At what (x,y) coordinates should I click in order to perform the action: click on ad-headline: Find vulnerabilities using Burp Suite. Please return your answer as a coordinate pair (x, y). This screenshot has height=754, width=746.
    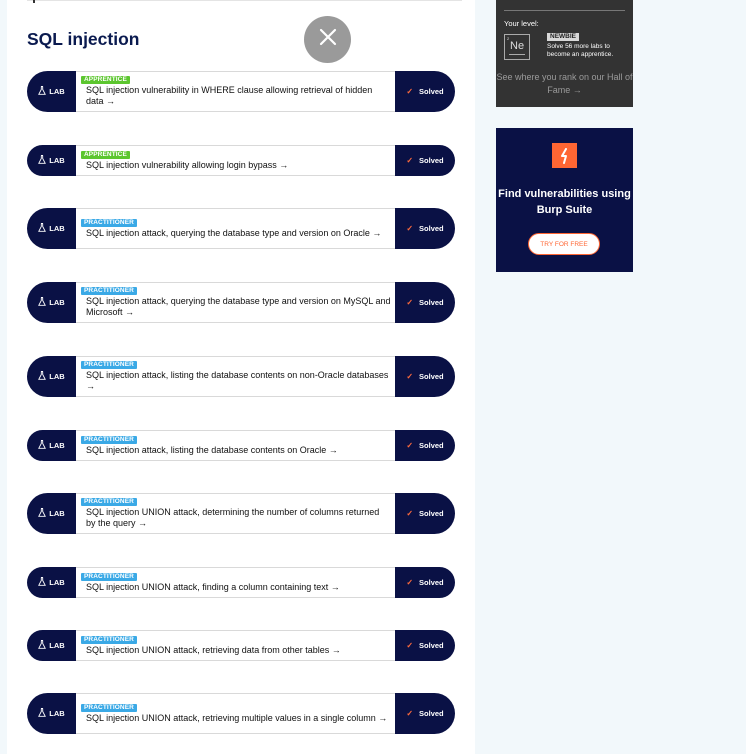
    Looking at the image, I should click on (564, 202).